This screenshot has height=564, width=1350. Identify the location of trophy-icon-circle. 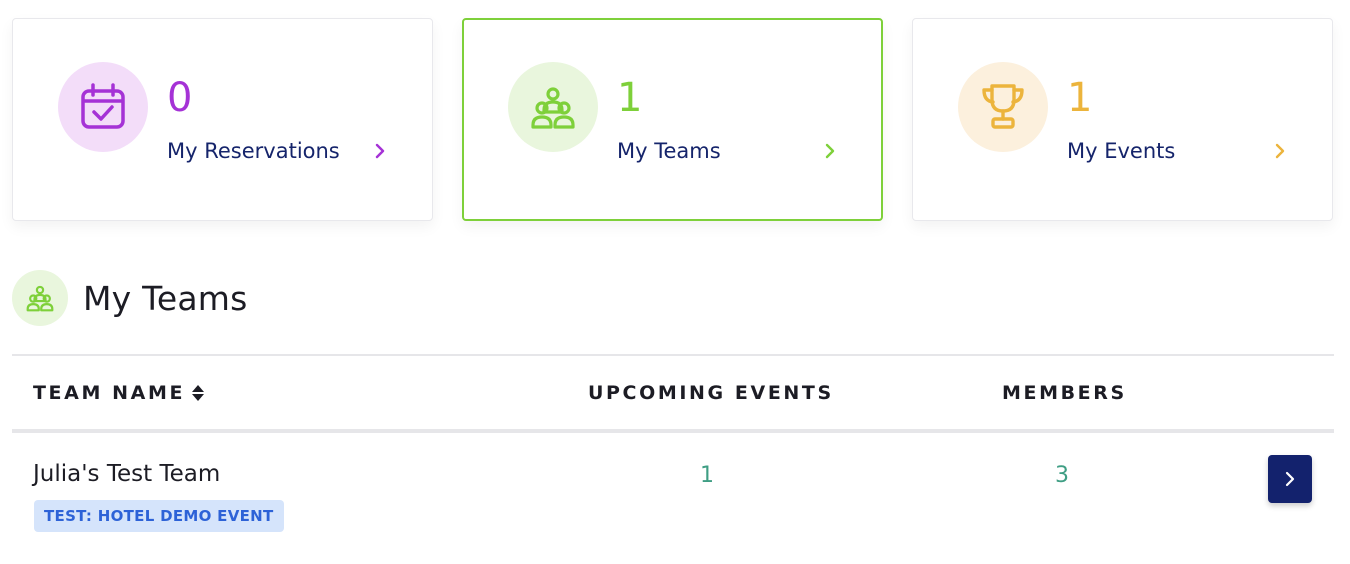
(1003, 107).